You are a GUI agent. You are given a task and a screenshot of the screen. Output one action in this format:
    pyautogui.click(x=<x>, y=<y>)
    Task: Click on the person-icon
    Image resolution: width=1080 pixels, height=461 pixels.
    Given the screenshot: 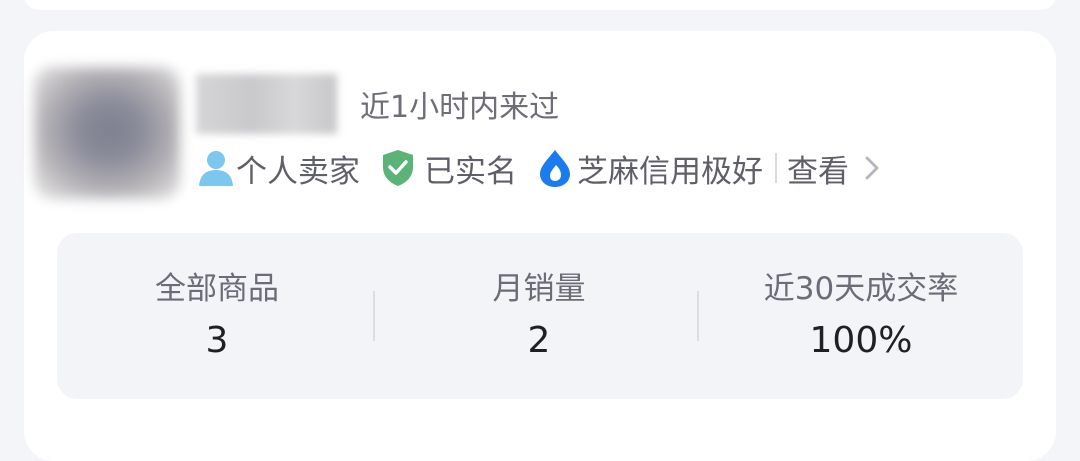 What is the action you would take?
    pyautogui.click(x=216, y=168)
    